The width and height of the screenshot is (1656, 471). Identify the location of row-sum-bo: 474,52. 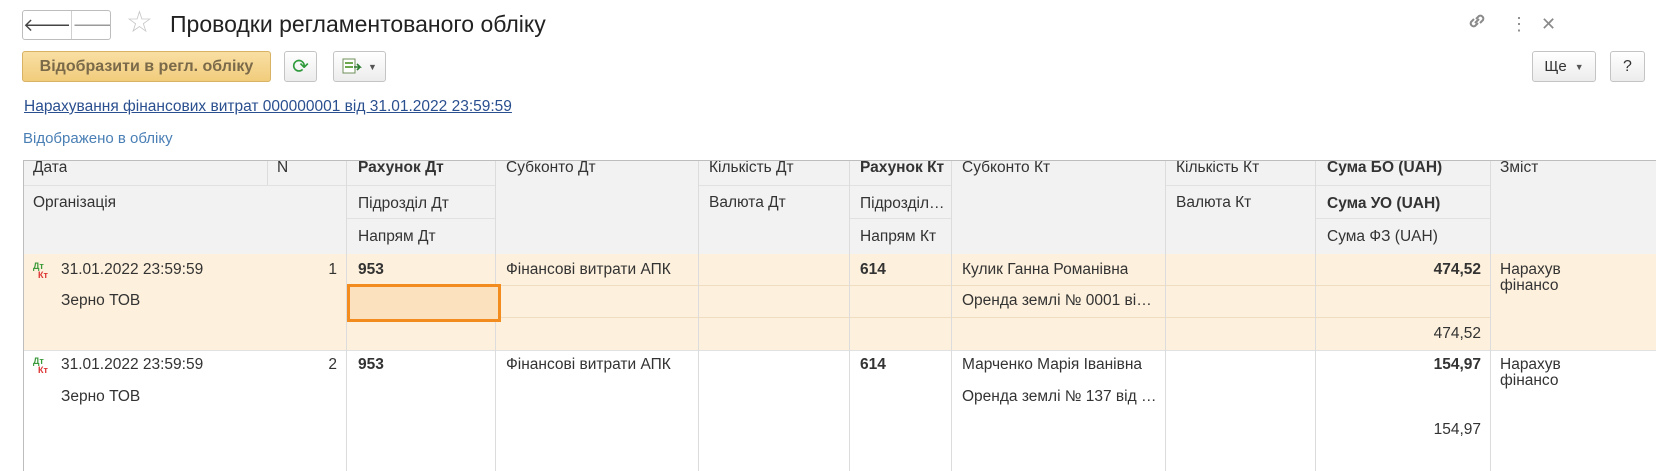
(1457, 269).